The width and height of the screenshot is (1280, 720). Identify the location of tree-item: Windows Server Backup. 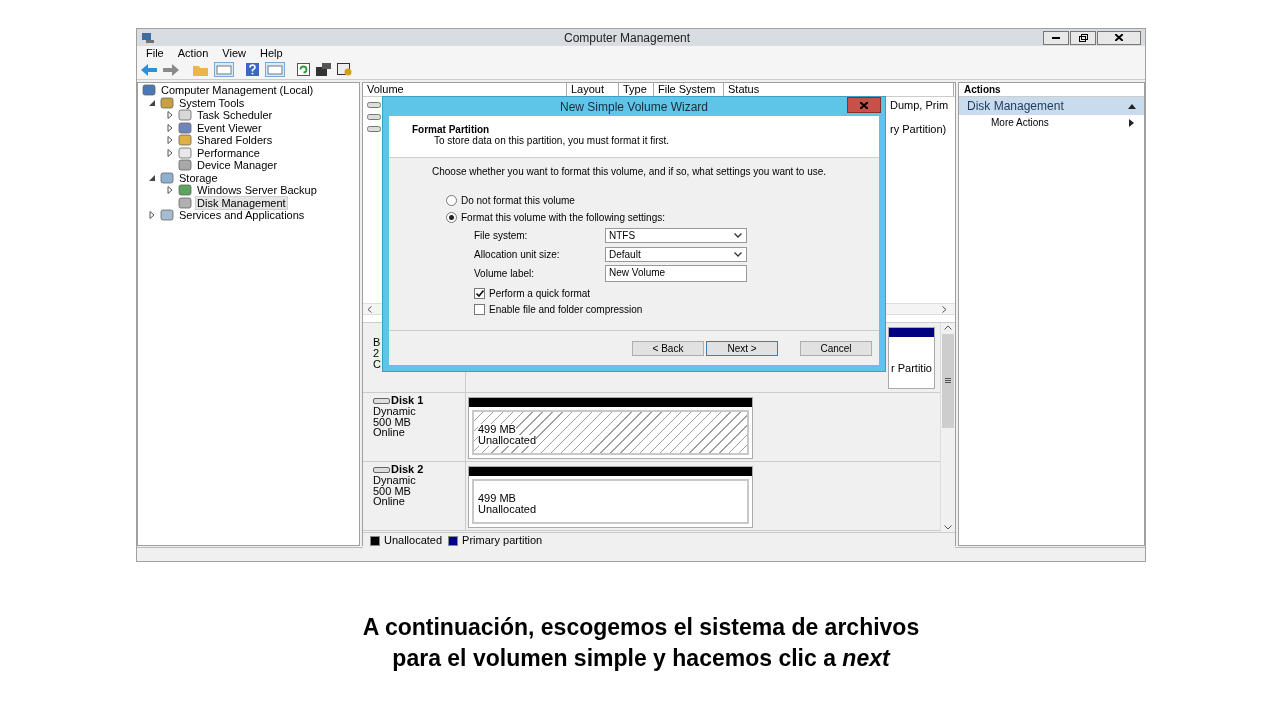
(257, 190).